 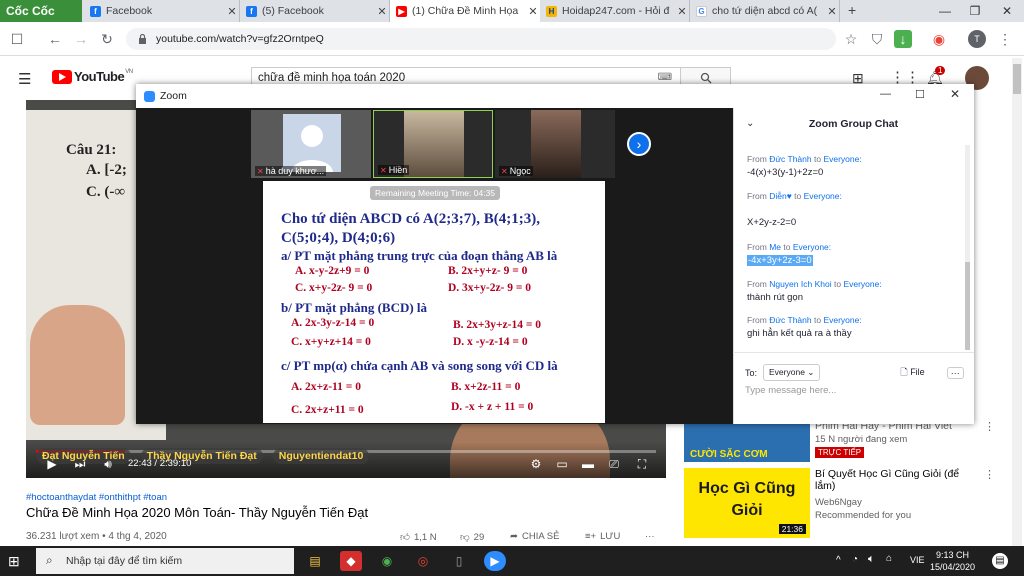 What do you see at coordinates (96, 536) in the screenshot?
I see `view-count: 36.231 lượt xem • 4 thg 4, 2020` at bounding box center [96, 536].